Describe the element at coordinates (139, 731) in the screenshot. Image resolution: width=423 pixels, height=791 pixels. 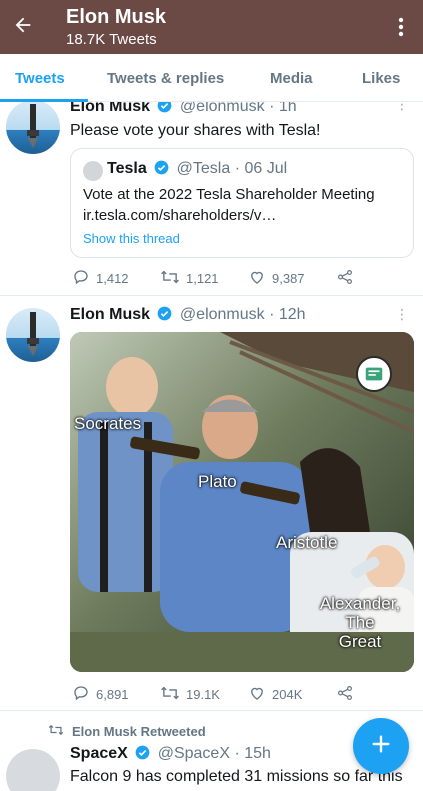
I see `retweet-context-text: Elon Musk Retweeted` at that location.